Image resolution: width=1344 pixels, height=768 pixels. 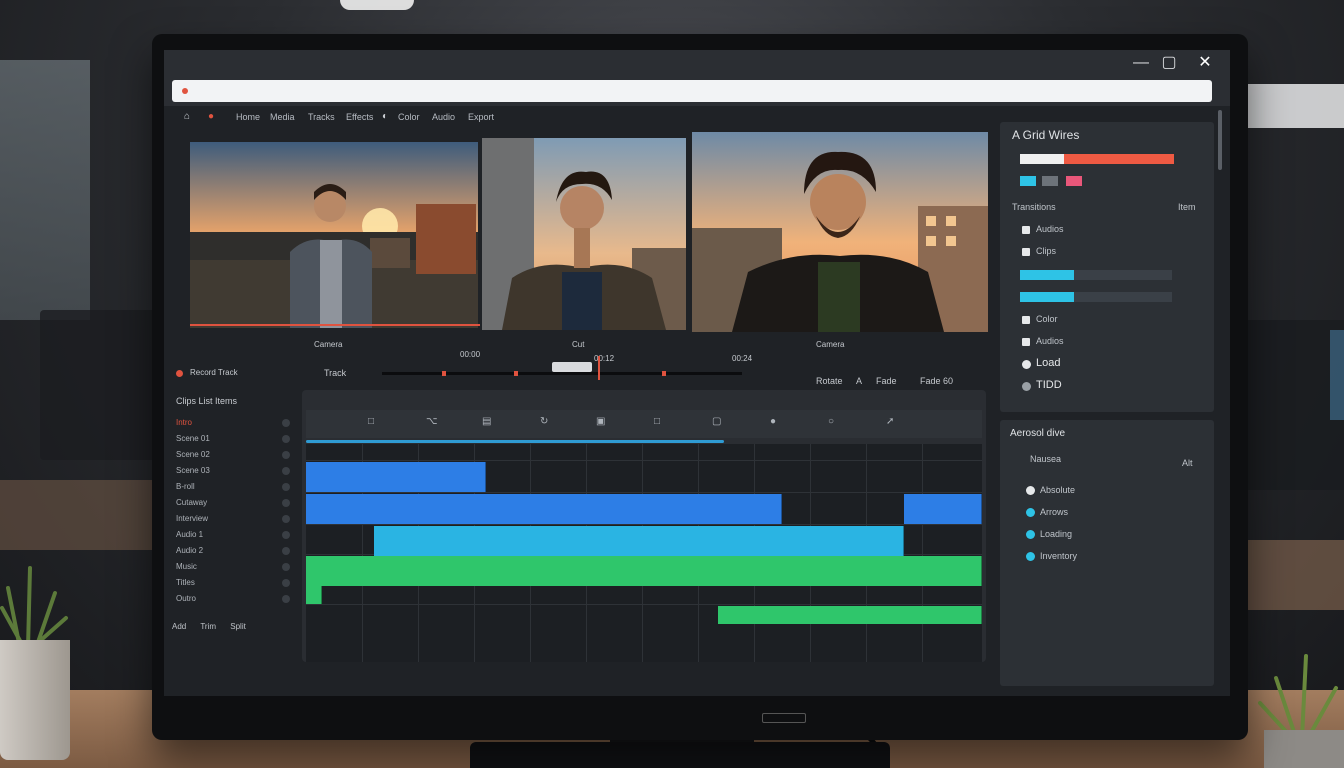 I want to click on clips-list-item: Scene 02, so click(x=235, y=455).